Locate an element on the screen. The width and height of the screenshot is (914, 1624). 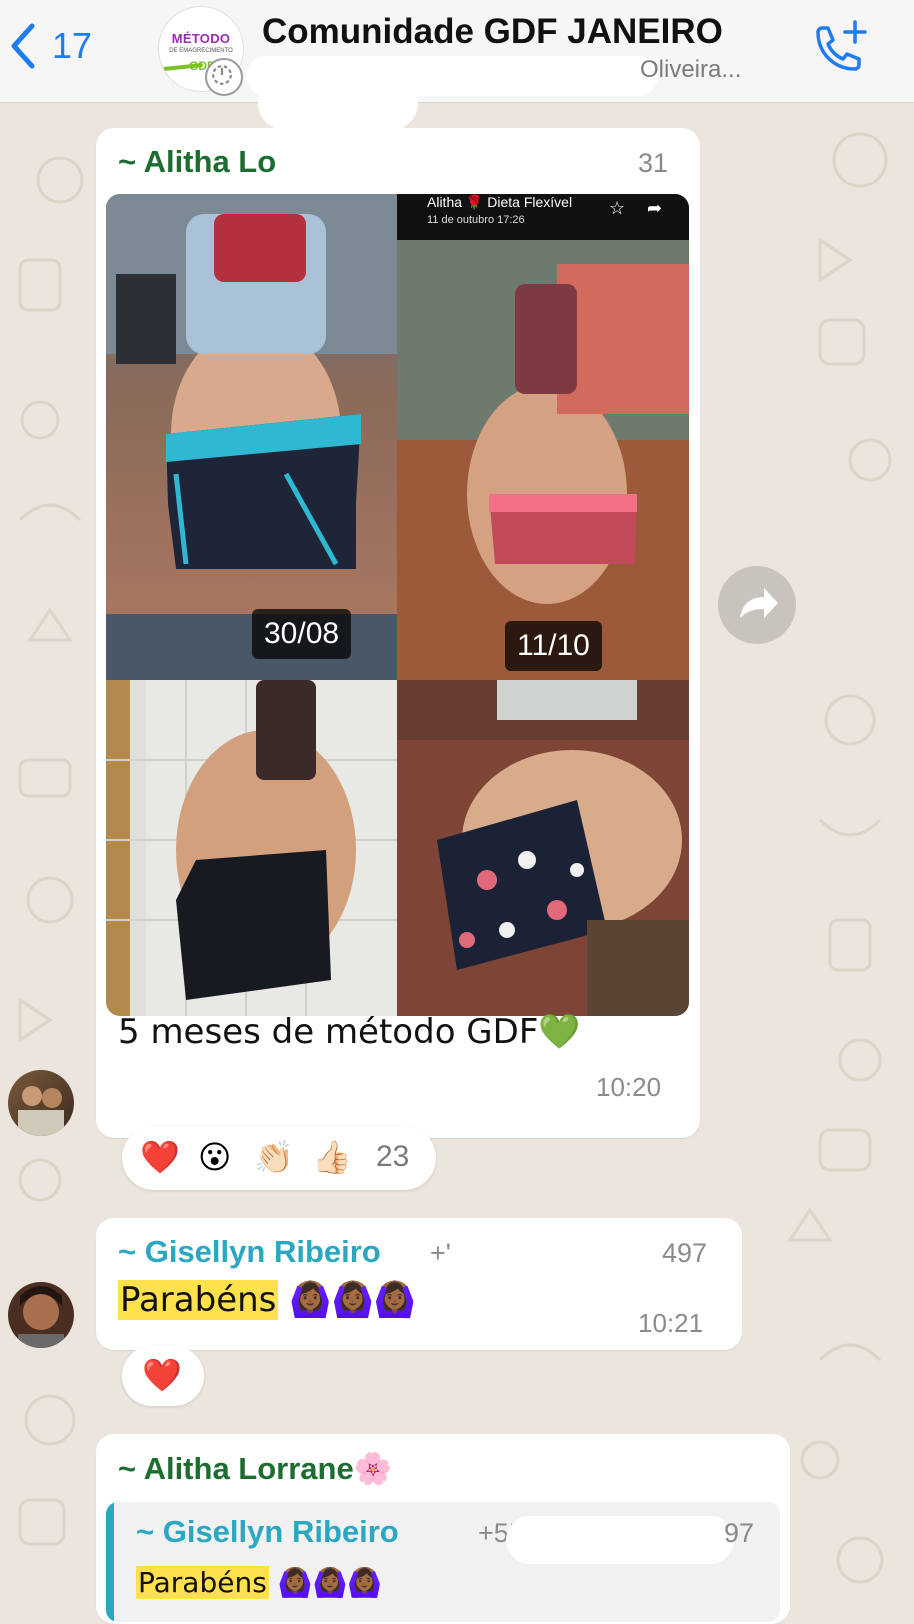
message-sender: ~ Alitha Lorrane🌸 is located at coordinates (255, 1468).